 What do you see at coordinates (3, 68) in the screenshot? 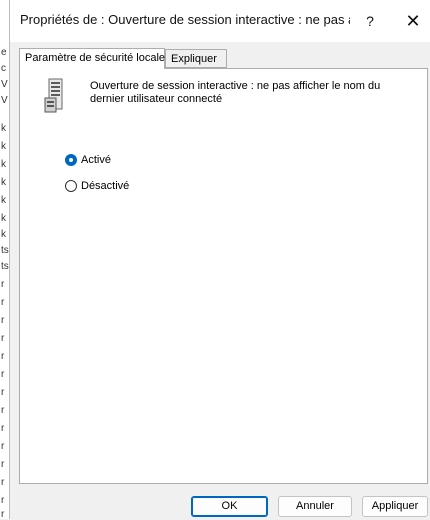
I see `bg-glyph: c` at bounding box center [3, 68].